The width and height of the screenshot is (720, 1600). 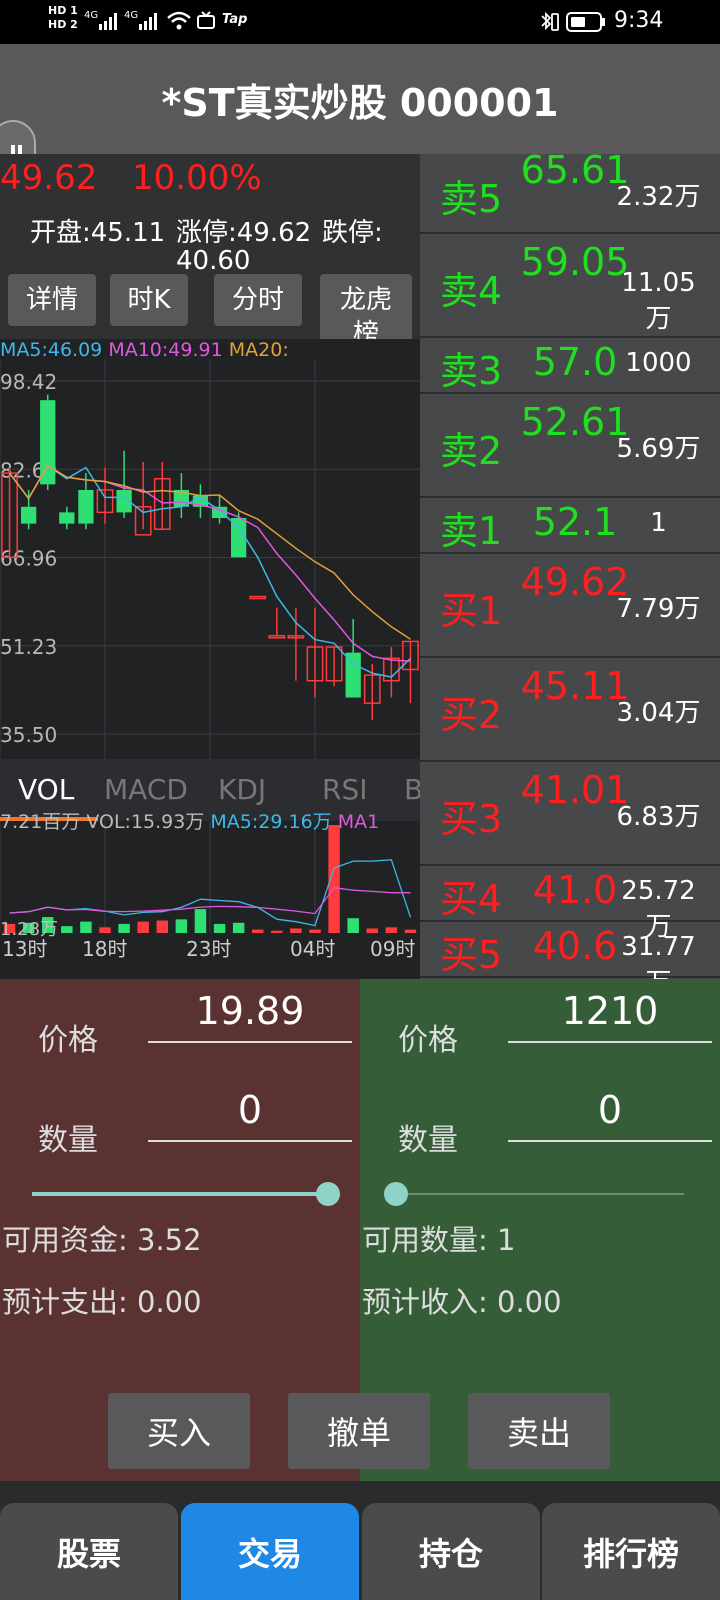 I want to click on x-tick: 13时, so click(x=25, y=949).